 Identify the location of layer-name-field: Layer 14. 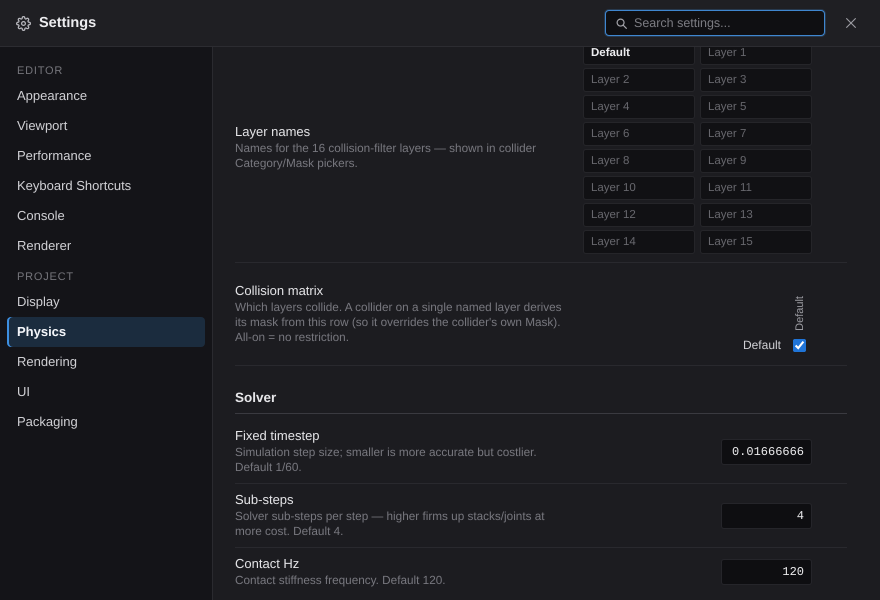
(639, 242).